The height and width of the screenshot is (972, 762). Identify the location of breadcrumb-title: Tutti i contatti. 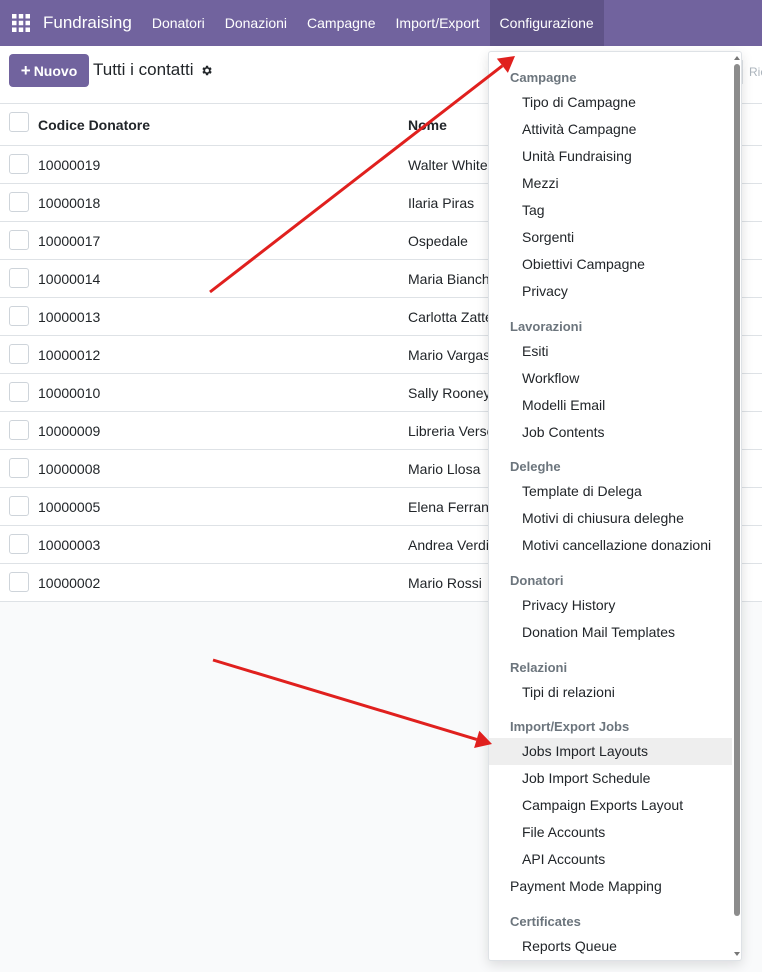
(143, 69).